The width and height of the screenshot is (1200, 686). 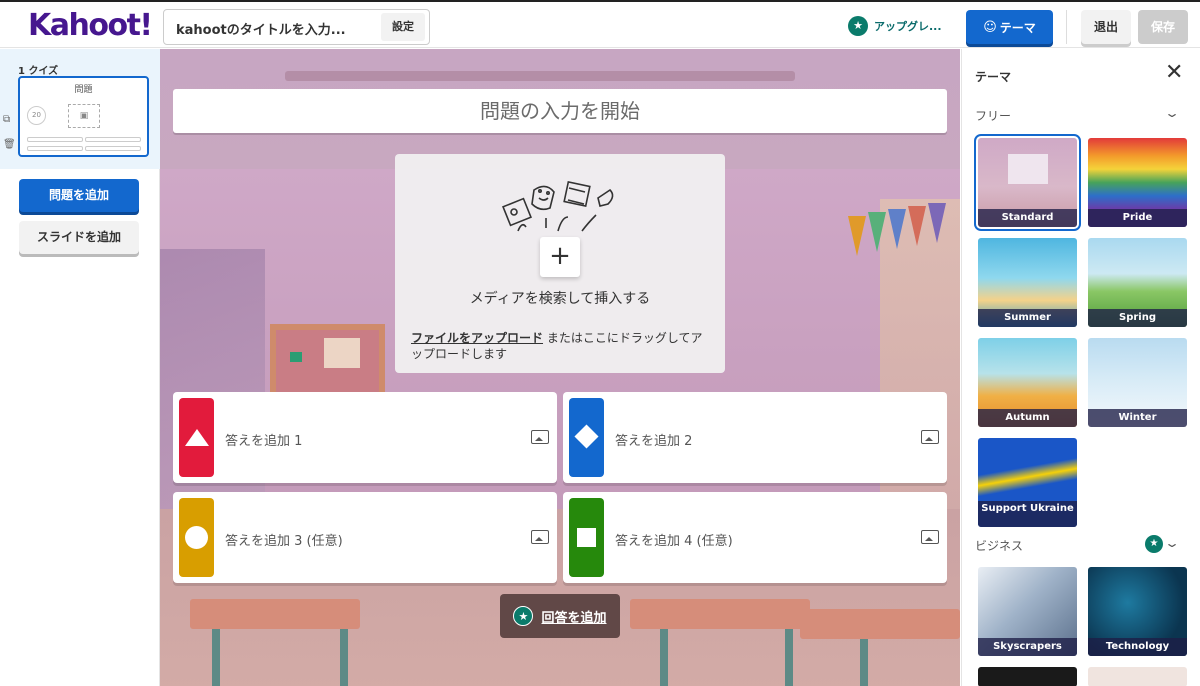 What do you see at coordinates (990, 27) in the screenshot?
I see `palette-icon: ☺` at bounding box center [990, 27].